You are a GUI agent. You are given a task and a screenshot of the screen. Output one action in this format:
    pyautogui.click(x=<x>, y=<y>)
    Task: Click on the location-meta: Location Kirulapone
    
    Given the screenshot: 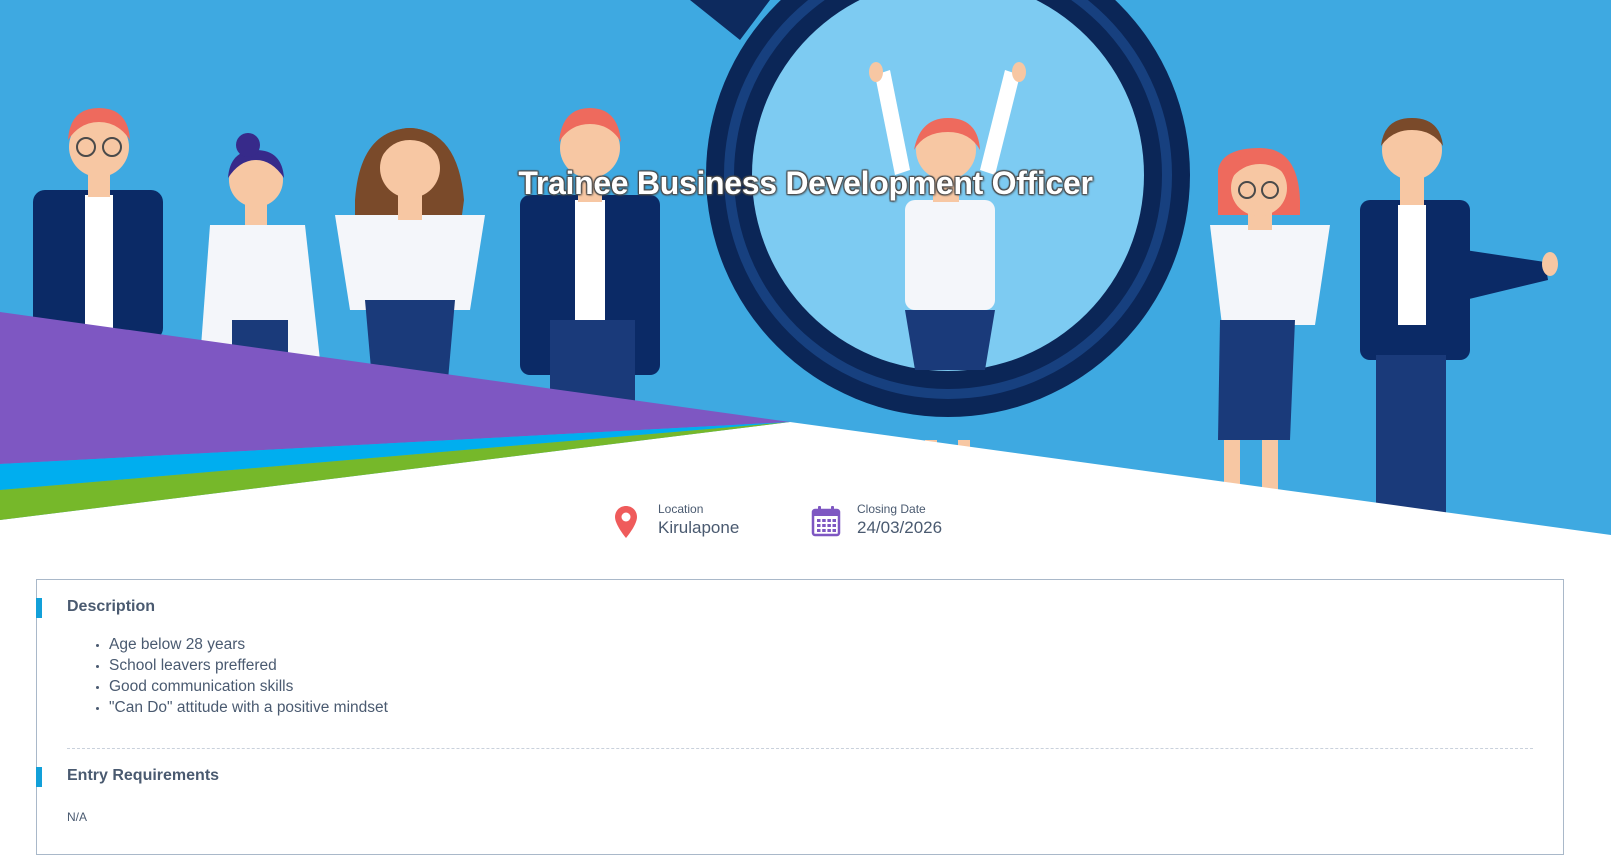 What is the action you would take?
    pyautogui.click(x=704, y=525)
    